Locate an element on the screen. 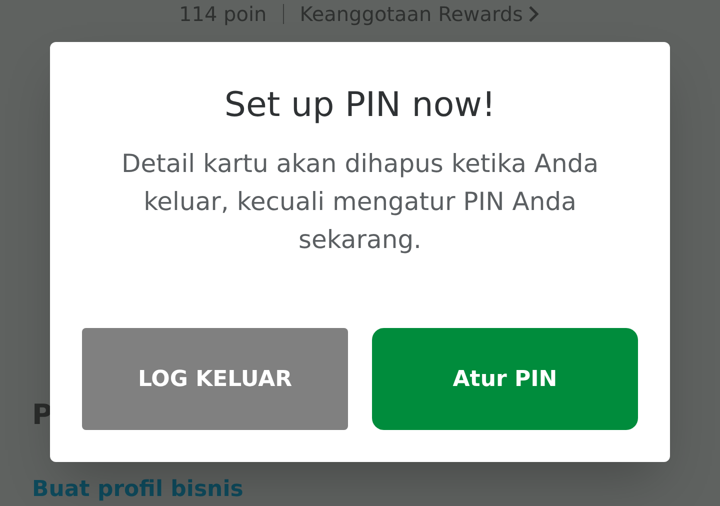  dialog-message: Detail kartu akan dihapus ketika Anda keluar, kecuali mengatur PIN Anda sekarang. is located at coordinates (360, 202).